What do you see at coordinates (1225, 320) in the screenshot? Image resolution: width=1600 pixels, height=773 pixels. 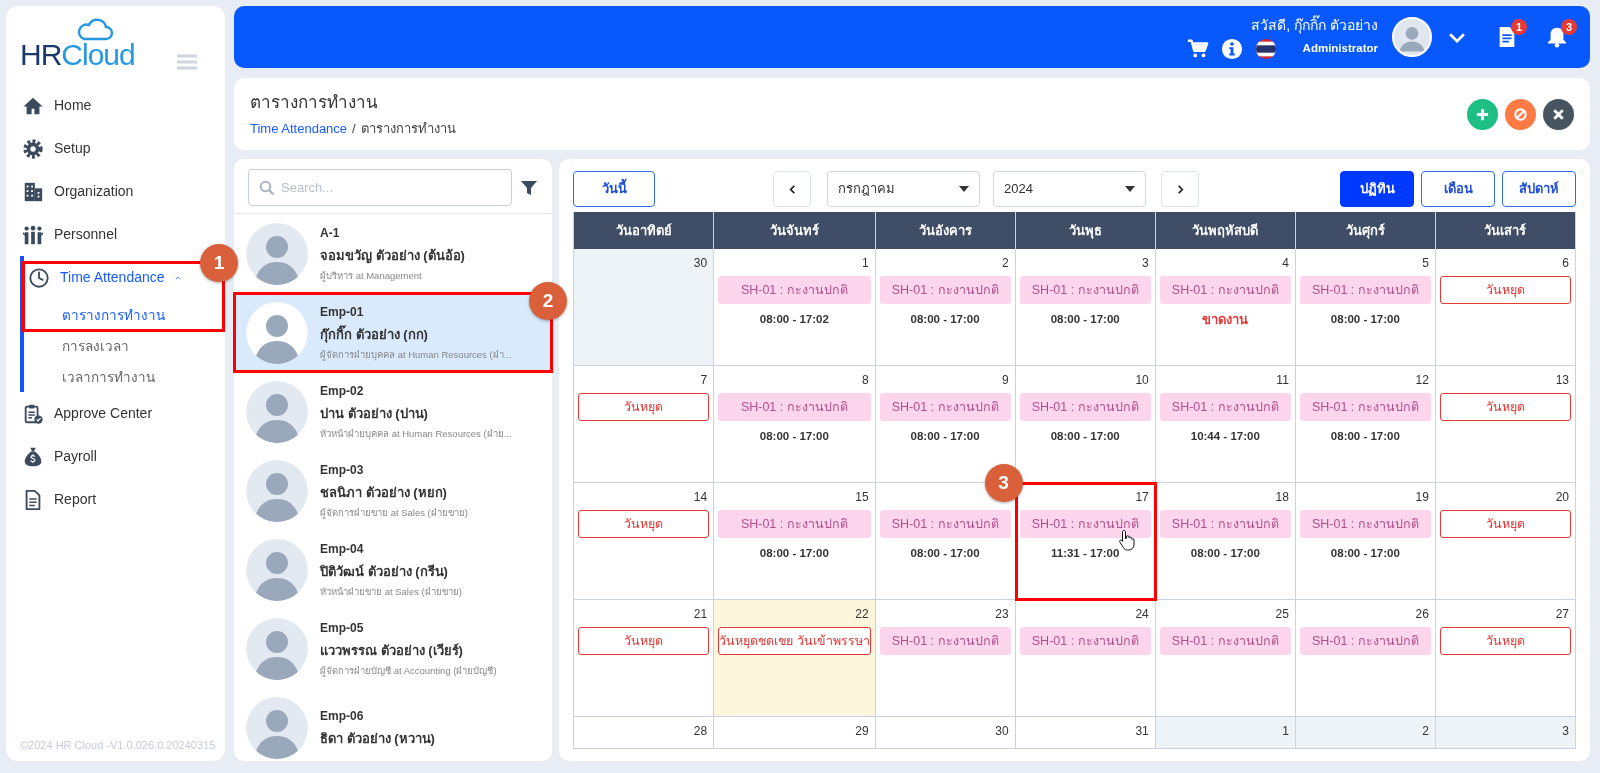 I see `absent-label: ขาดงาน` at bounding box center [1225, 320].